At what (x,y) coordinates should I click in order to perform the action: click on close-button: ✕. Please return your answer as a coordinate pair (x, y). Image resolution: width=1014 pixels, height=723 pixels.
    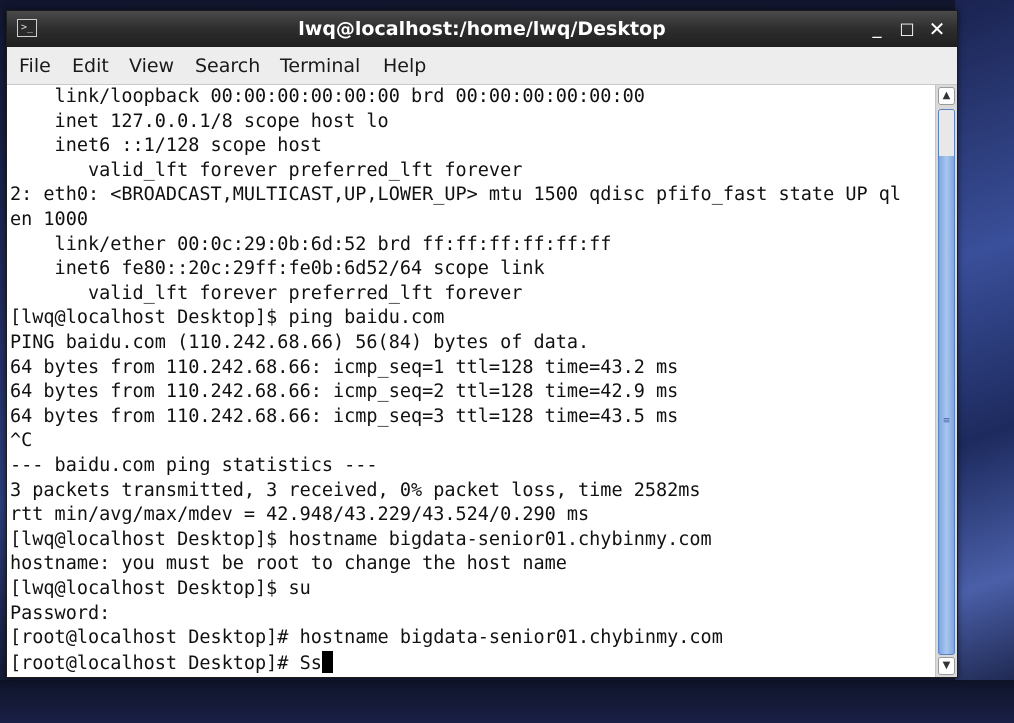
    Looking at the image, I should click on (937, 29).